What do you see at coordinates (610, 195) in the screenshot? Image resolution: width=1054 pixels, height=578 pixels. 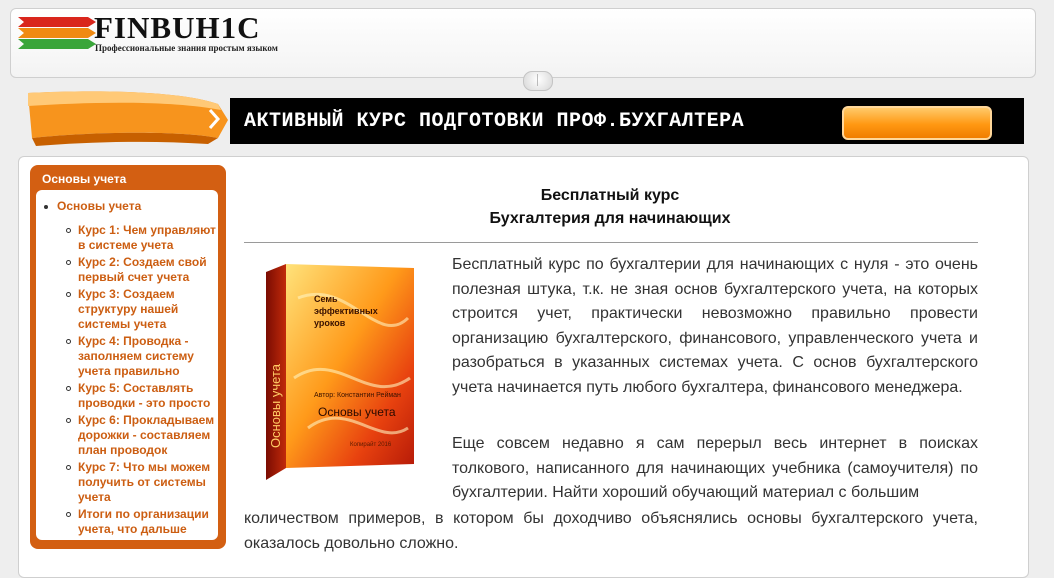 I see `article-title-line1: Бесплатный курс` at bounding box center [610, 195].